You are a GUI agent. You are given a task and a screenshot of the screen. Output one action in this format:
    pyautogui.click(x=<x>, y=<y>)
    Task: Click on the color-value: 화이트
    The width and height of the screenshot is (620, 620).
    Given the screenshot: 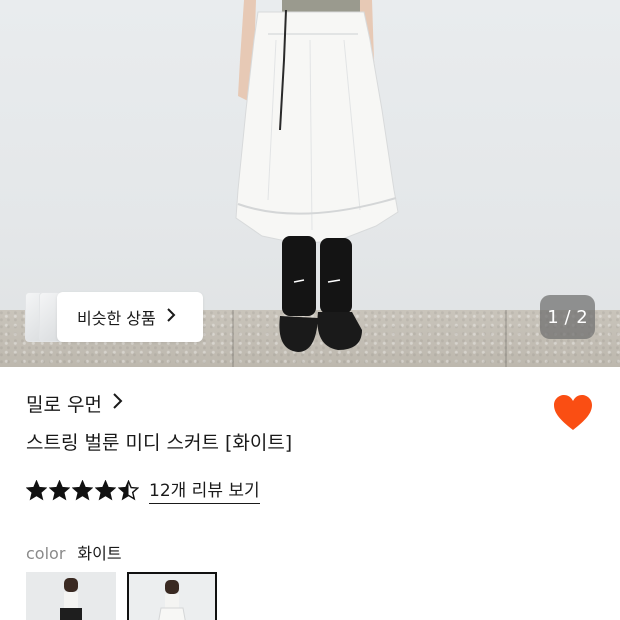 What is the action you would take?
    pyautogui.click(x=99, y=553)
    